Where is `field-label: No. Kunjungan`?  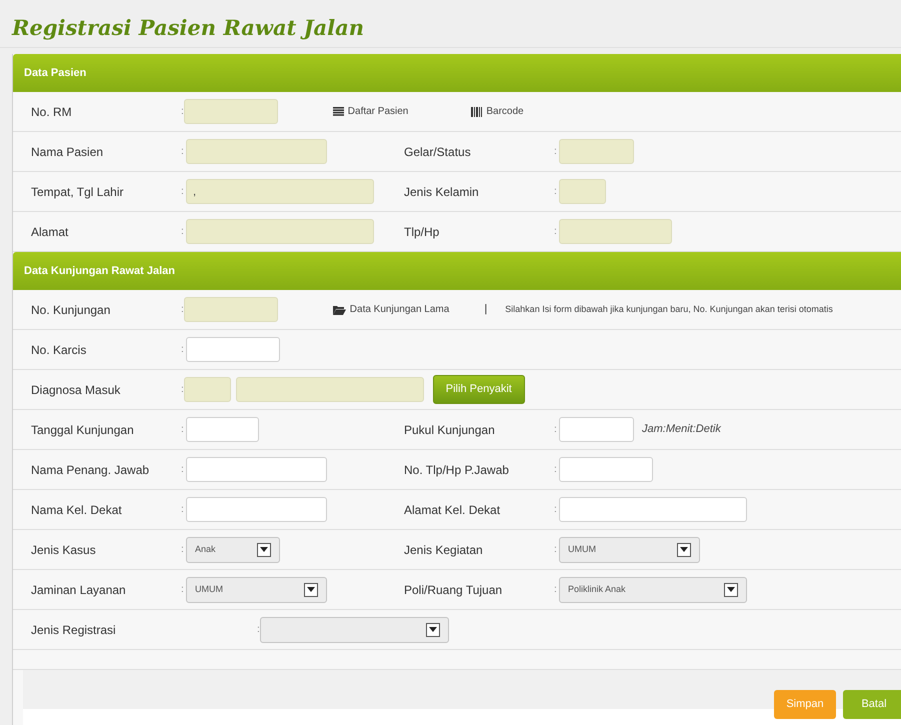
field-label: No. Kunjungan is located at coordinates (71, 310).